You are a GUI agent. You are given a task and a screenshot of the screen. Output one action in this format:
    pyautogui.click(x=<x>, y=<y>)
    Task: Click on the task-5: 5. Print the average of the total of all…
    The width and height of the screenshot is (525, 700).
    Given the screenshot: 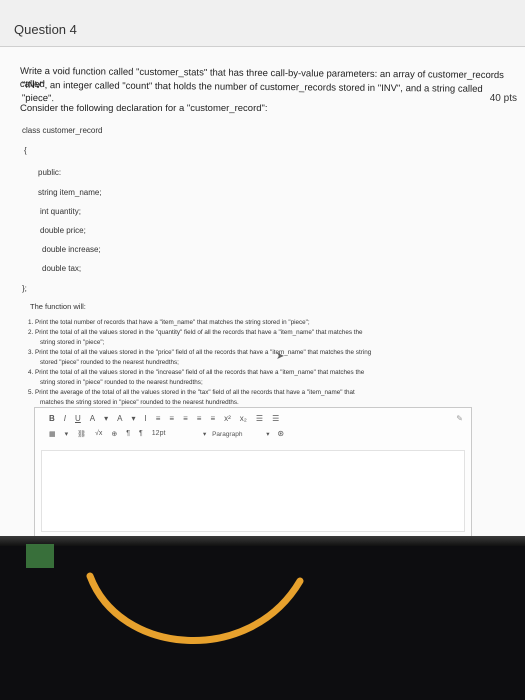 What is the action you would take?
    pyautogui.click(x=191, y=392)
    